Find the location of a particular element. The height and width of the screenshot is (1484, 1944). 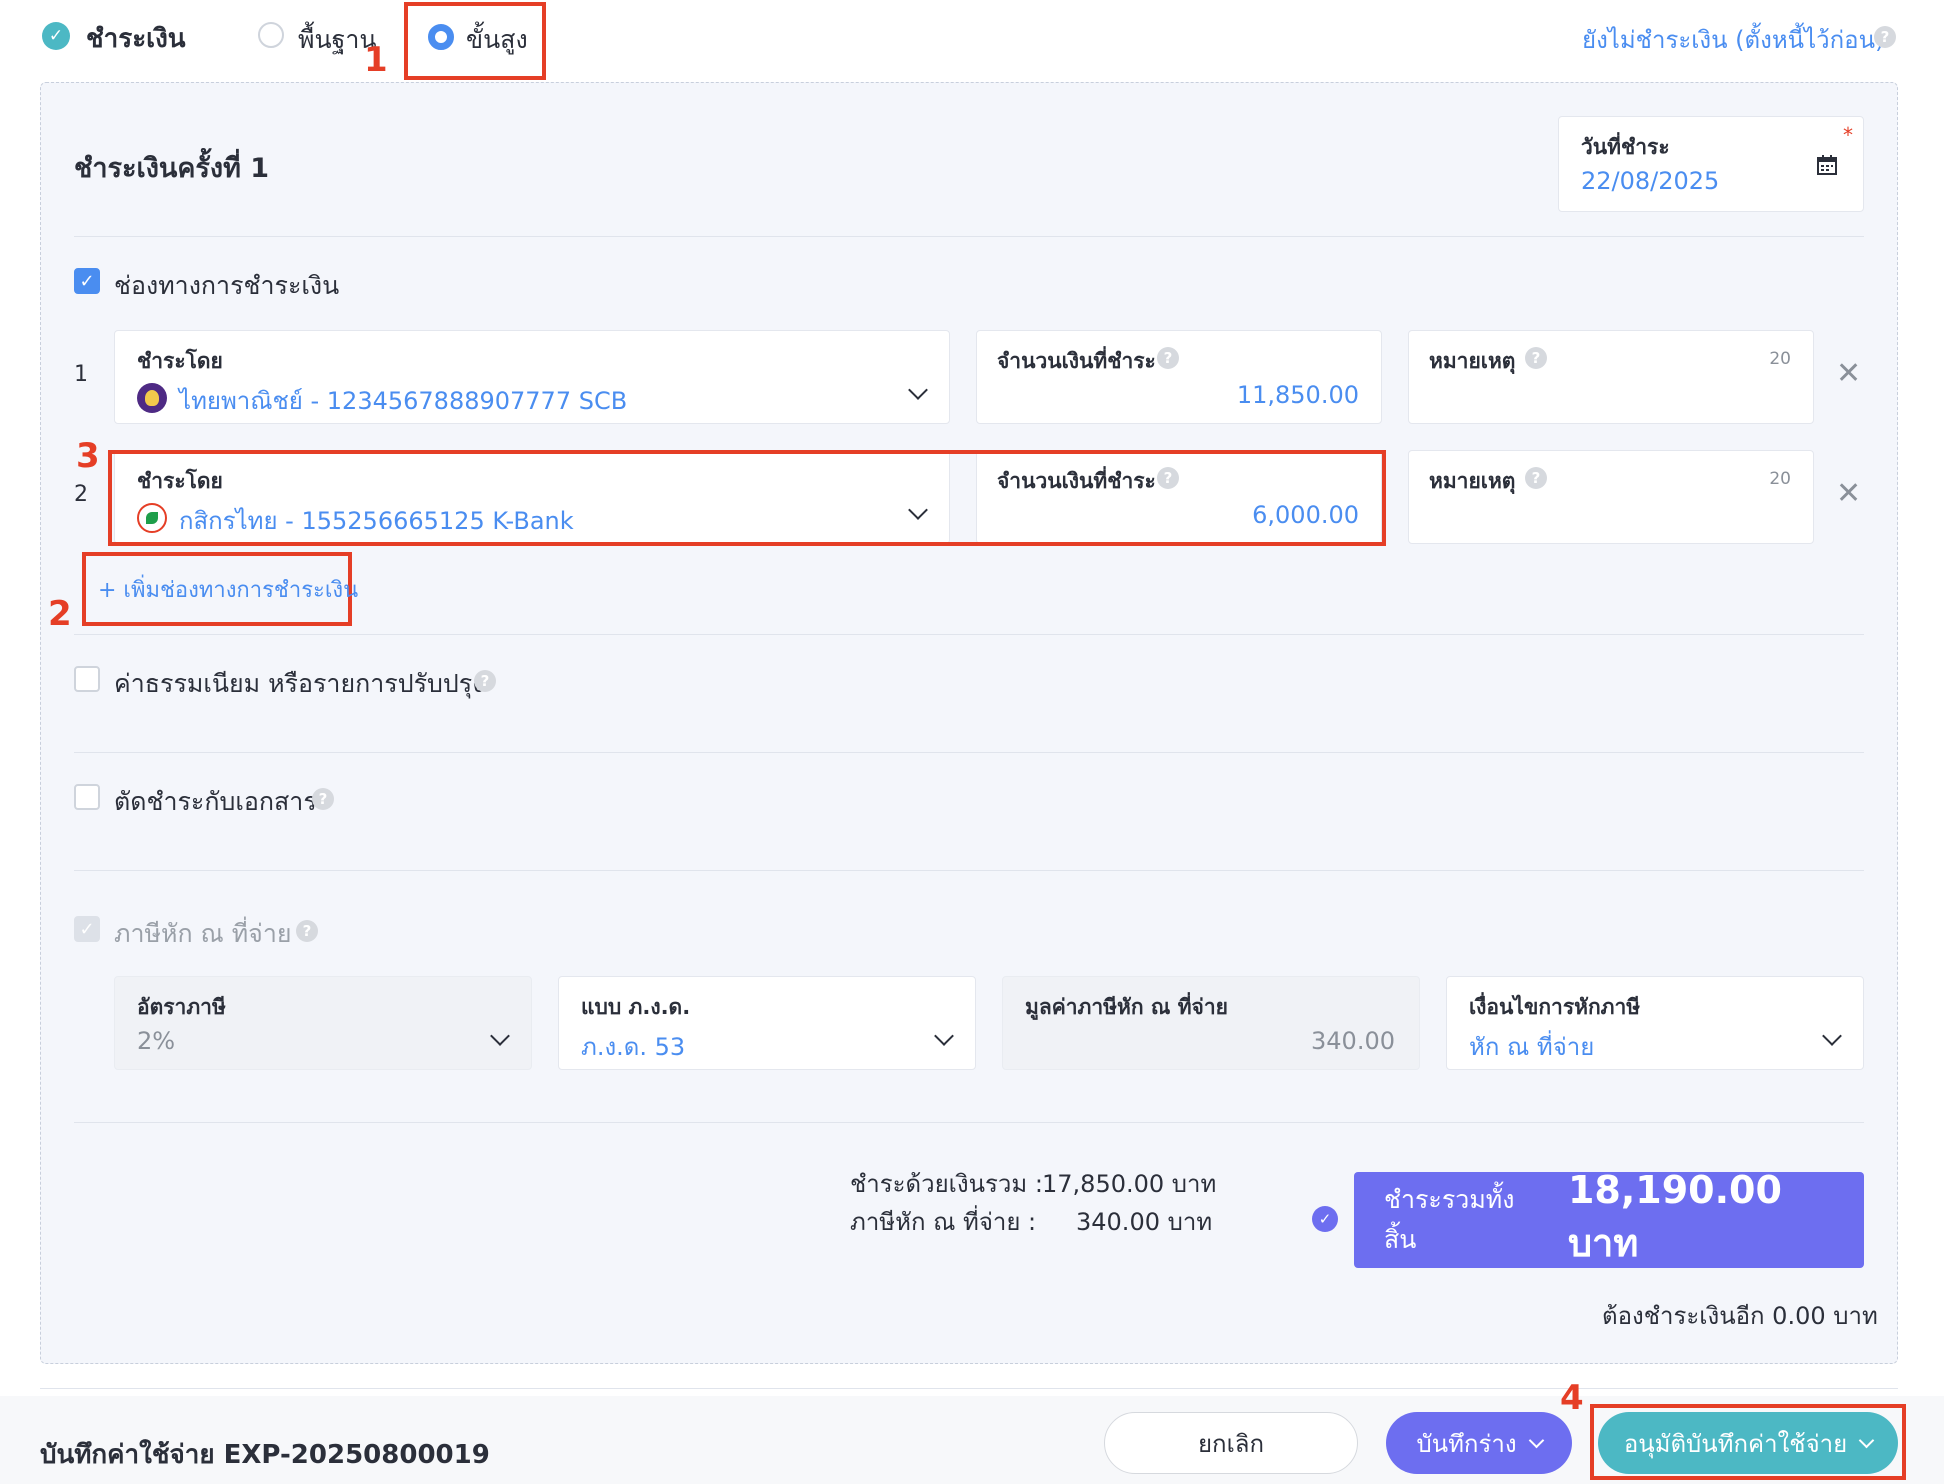

footer-divider is located at coordinates (969, 1388).